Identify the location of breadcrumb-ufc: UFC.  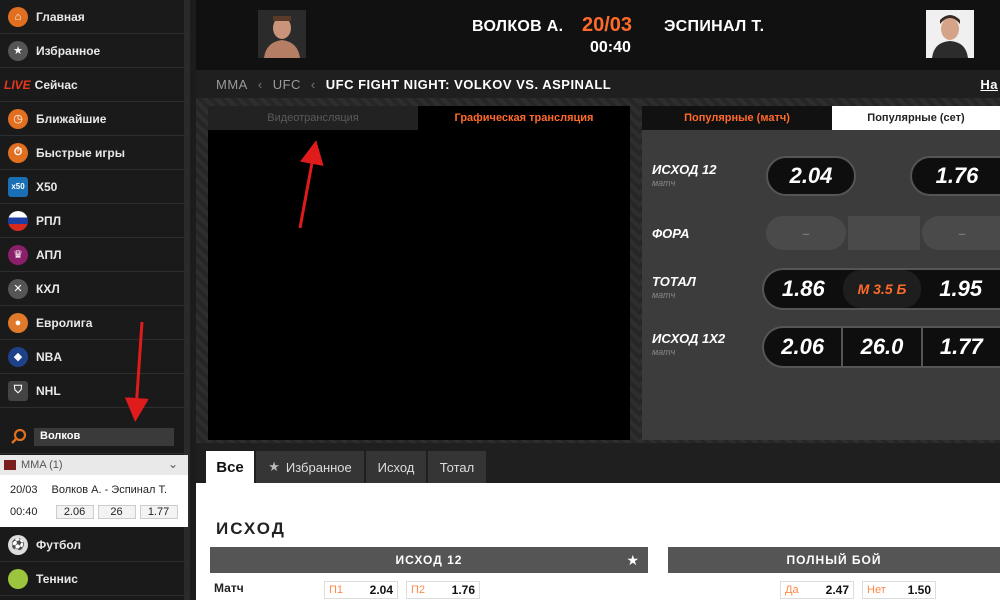
(287, 84).